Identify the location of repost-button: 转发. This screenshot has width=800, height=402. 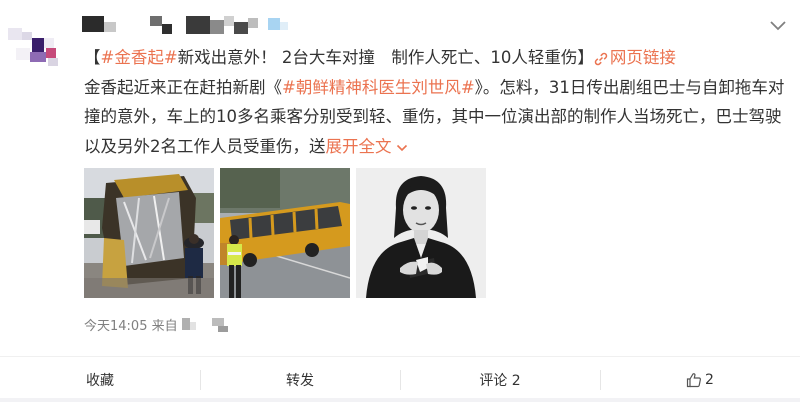
(300, 379).